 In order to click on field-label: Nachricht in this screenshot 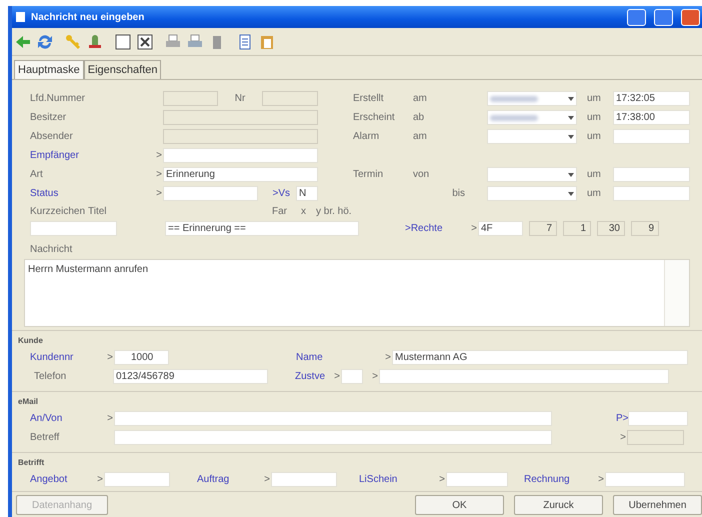, I will do `click(51, 250)`.